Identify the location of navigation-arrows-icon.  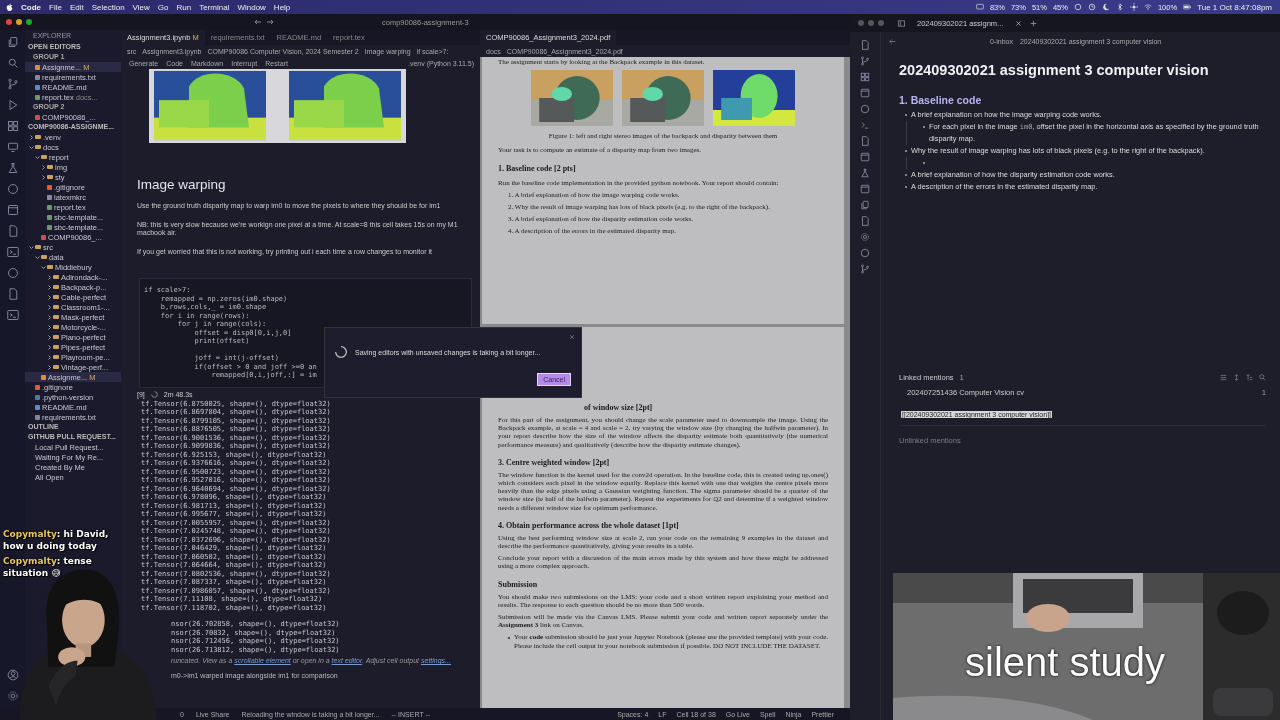
(264, 22).